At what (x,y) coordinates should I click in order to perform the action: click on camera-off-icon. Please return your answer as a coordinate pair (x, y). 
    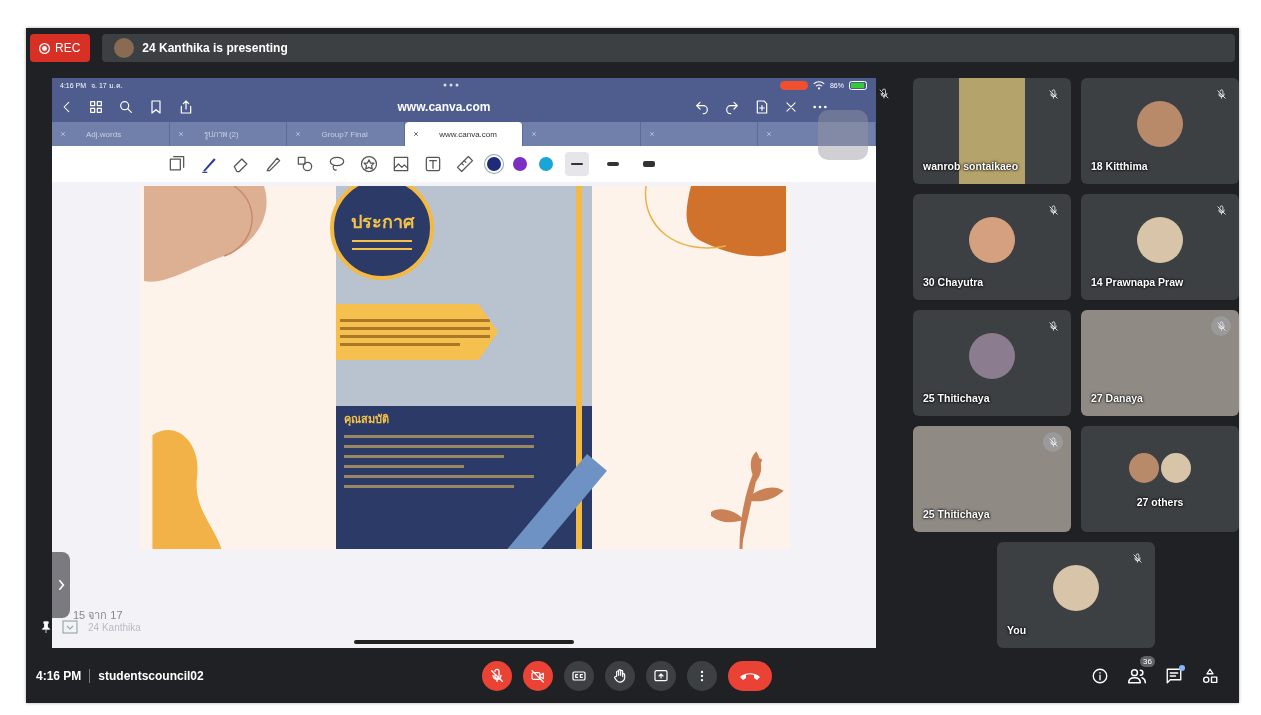
    Looking at the image, I should click on (538, 675).